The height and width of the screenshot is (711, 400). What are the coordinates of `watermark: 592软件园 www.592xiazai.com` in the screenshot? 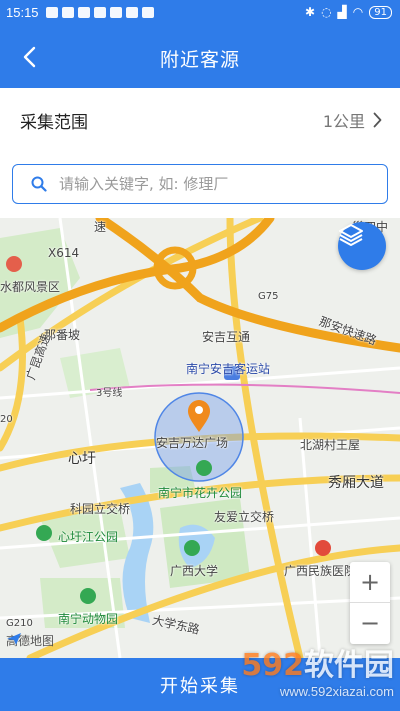 It's located at (317, 669).